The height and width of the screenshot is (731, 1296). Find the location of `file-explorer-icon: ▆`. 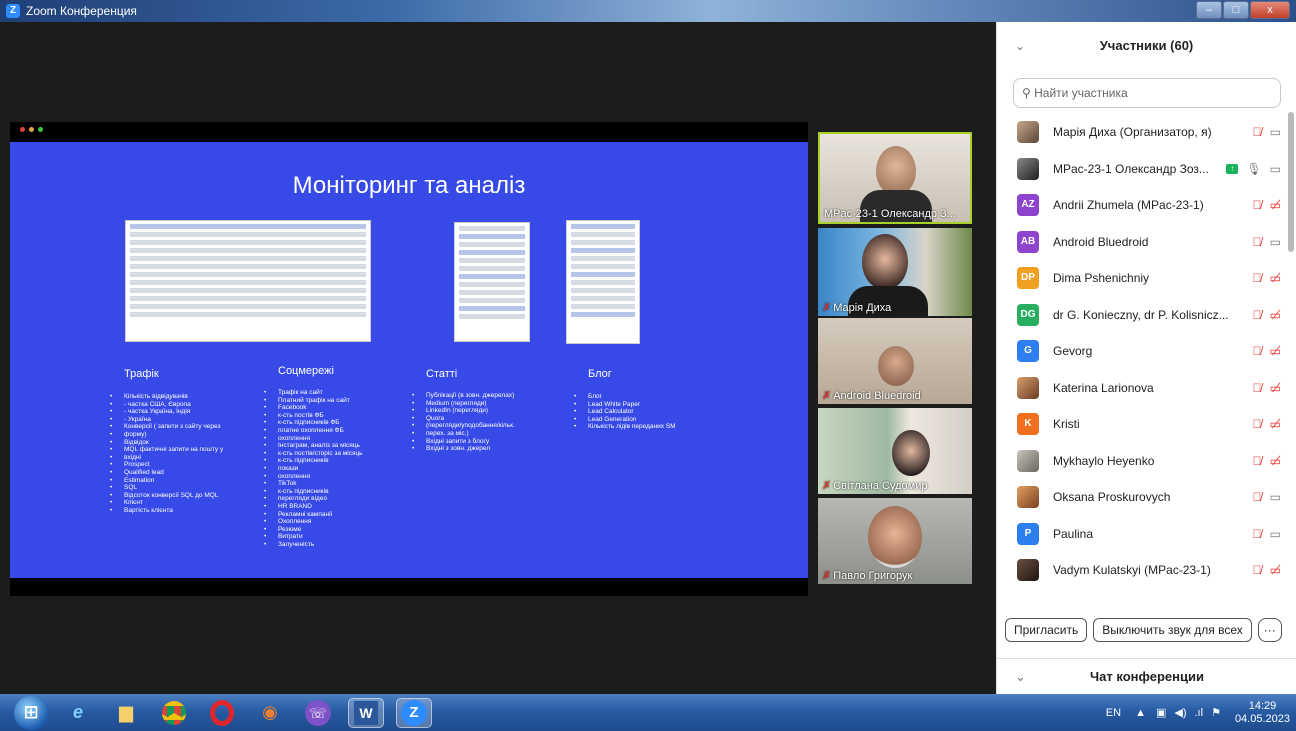

file-explorer-icon: ▆ is located at coordinates (126, 713).